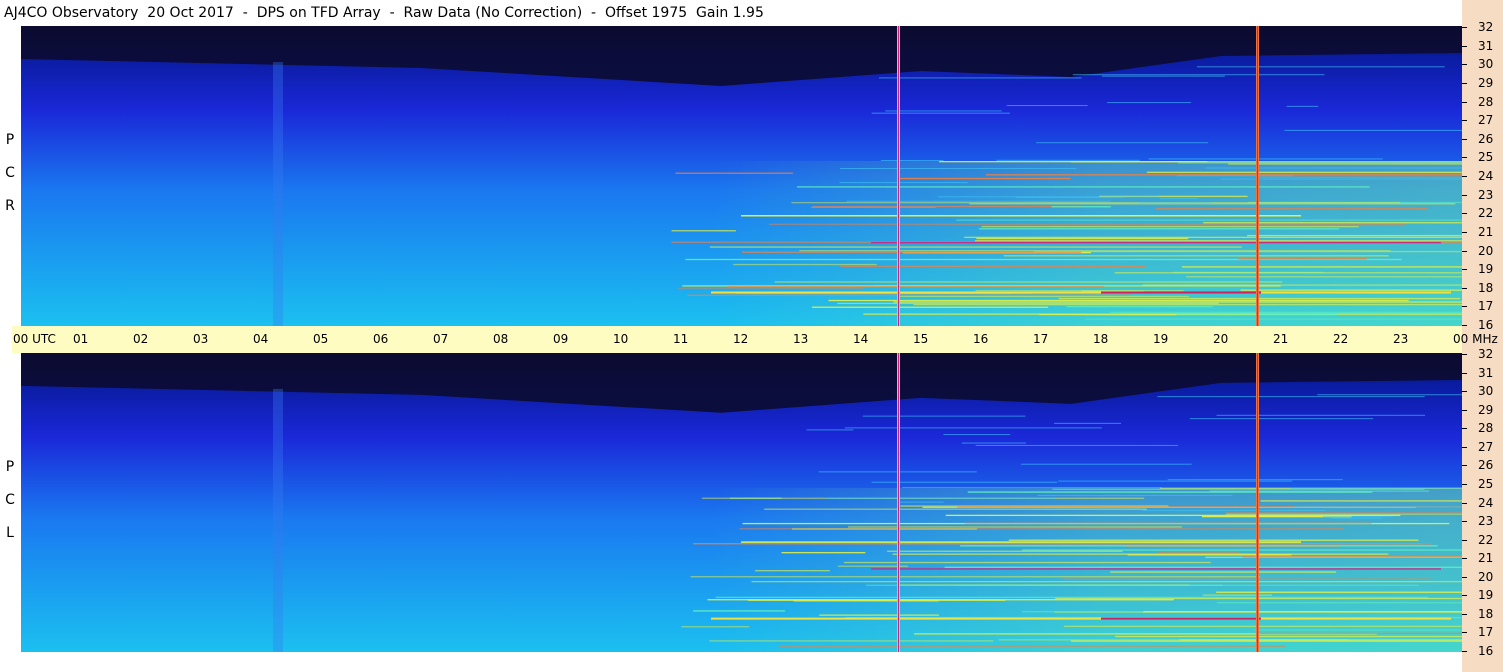 The image size is (1503, 672). I want to click on frequency-tick-label: 20, so click(1486, 576).